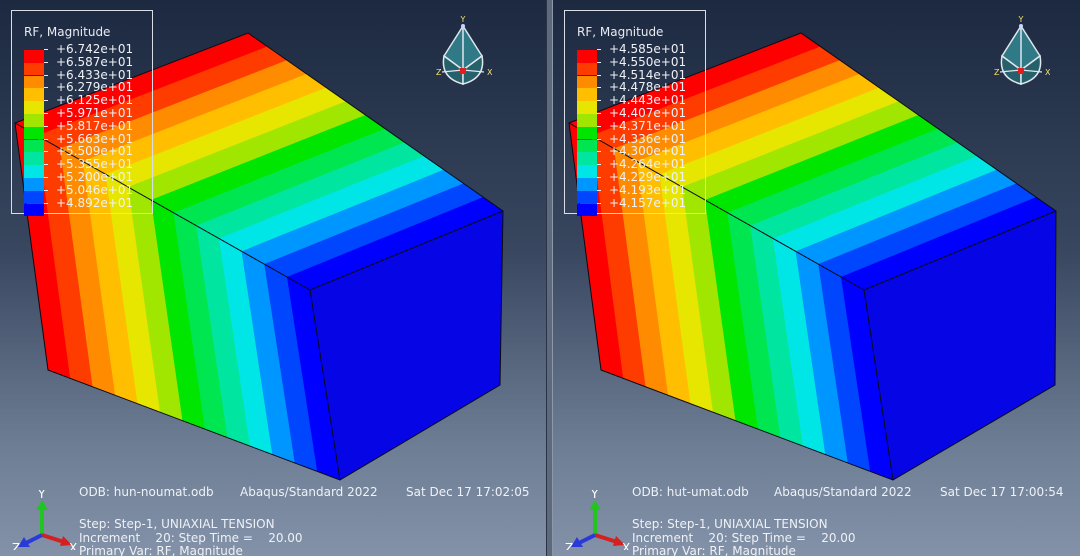  Describe the element at coordinates (95, 202) in the screenshot. I see `legend-value: +4.892e+01` at that location.